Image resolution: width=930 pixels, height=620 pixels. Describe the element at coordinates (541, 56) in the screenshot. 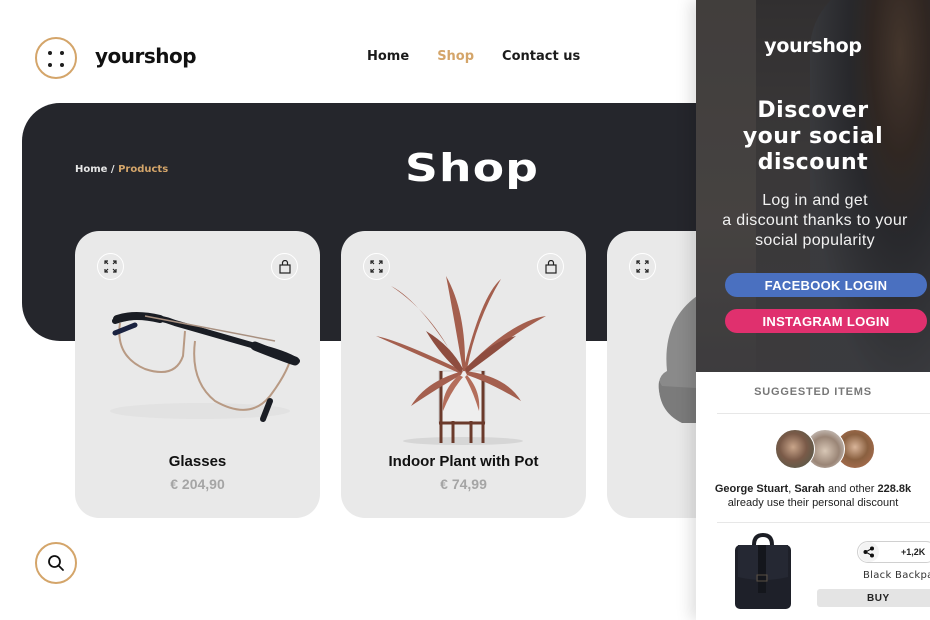

I see `nav-contact: Contact us` at that location.